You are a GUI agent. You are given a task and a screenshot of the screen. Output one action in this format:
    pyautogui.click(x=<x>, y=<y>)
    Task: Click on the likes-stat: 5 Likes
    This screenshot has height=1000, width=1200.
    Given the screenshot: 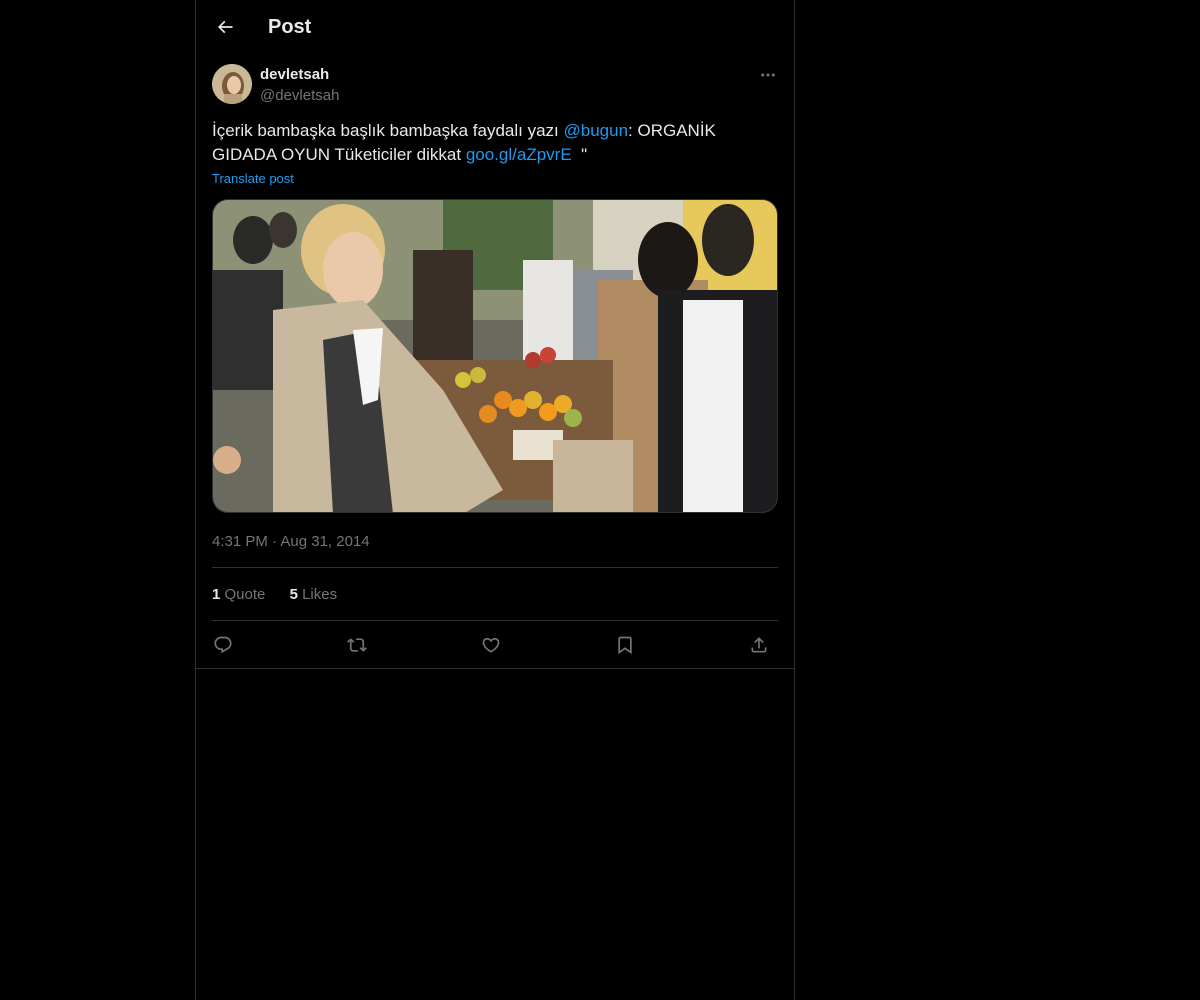 What is the action you would take?
    pyautogui.click(x=314, y=594)
    